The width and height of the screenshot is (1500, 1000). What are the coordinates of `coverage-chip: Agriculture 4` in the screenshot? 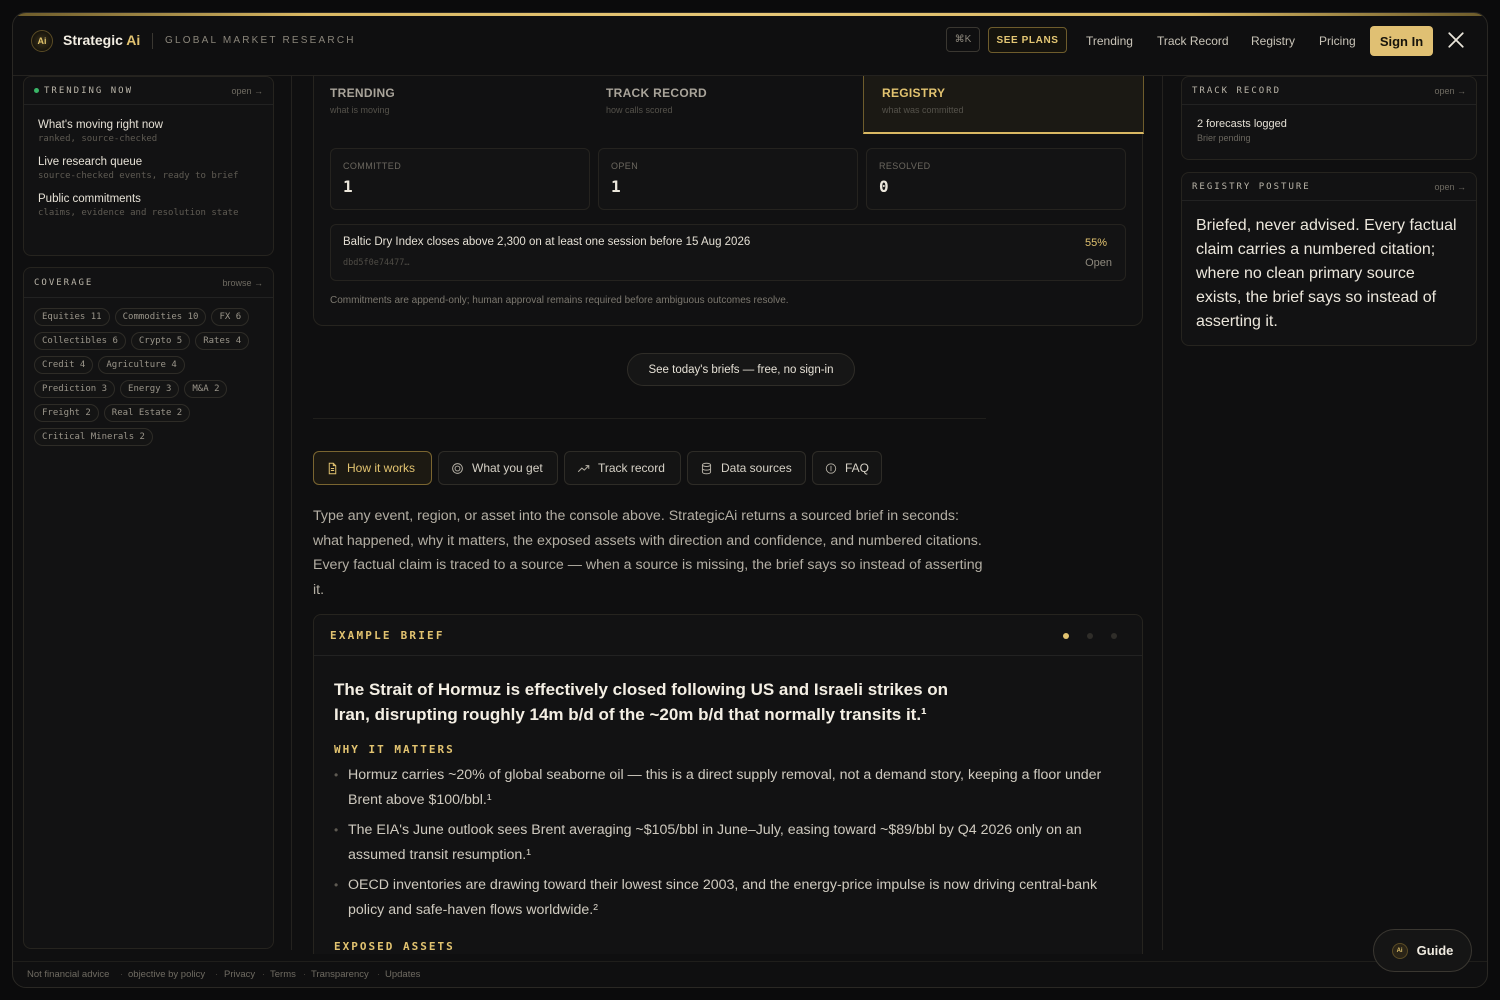 It's located at (141, 365).